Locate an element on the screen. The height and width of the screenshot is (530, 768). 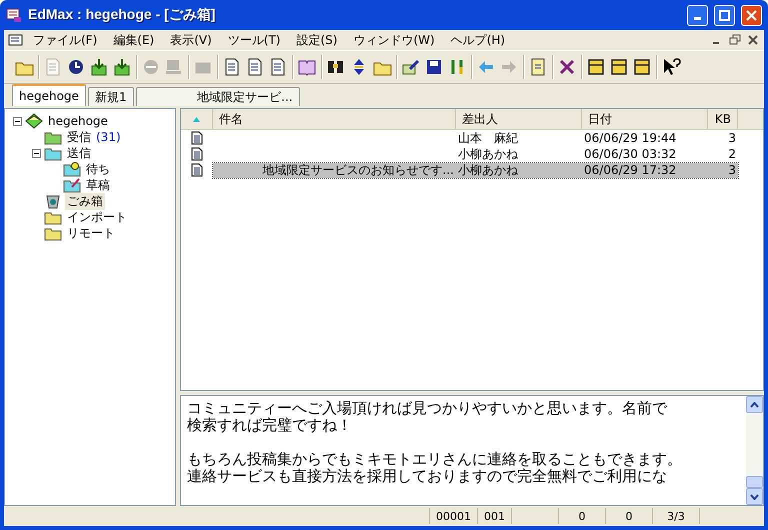
scroll-up-icon is located at coordinates (754, 405).